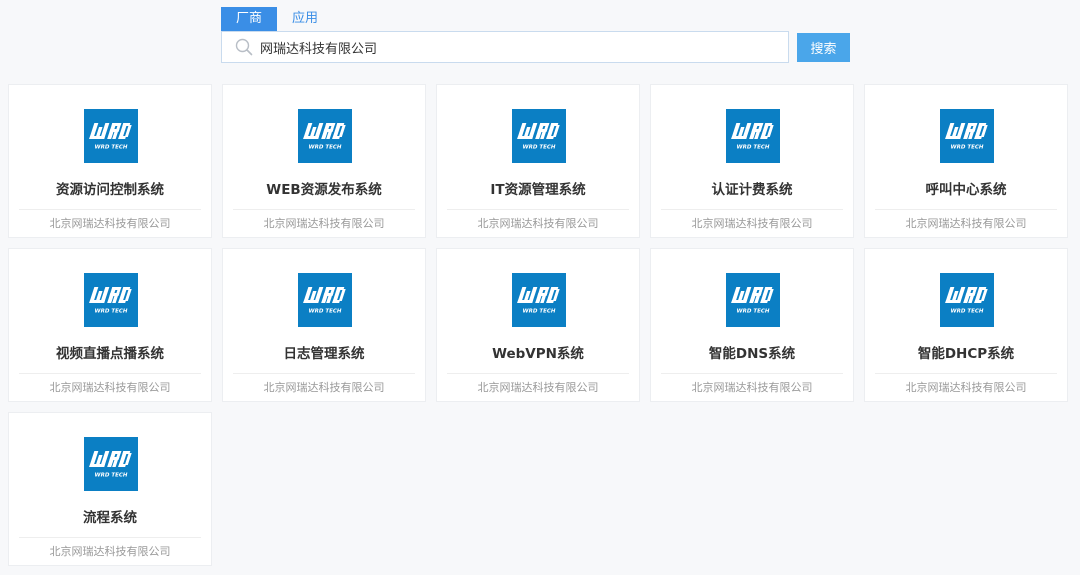 This screenshot has width=1080, height=575. I want to click on product-card: WRD TECH 智能DHCP系统 北京网瑞达科技有限公司, so click(966, 325).